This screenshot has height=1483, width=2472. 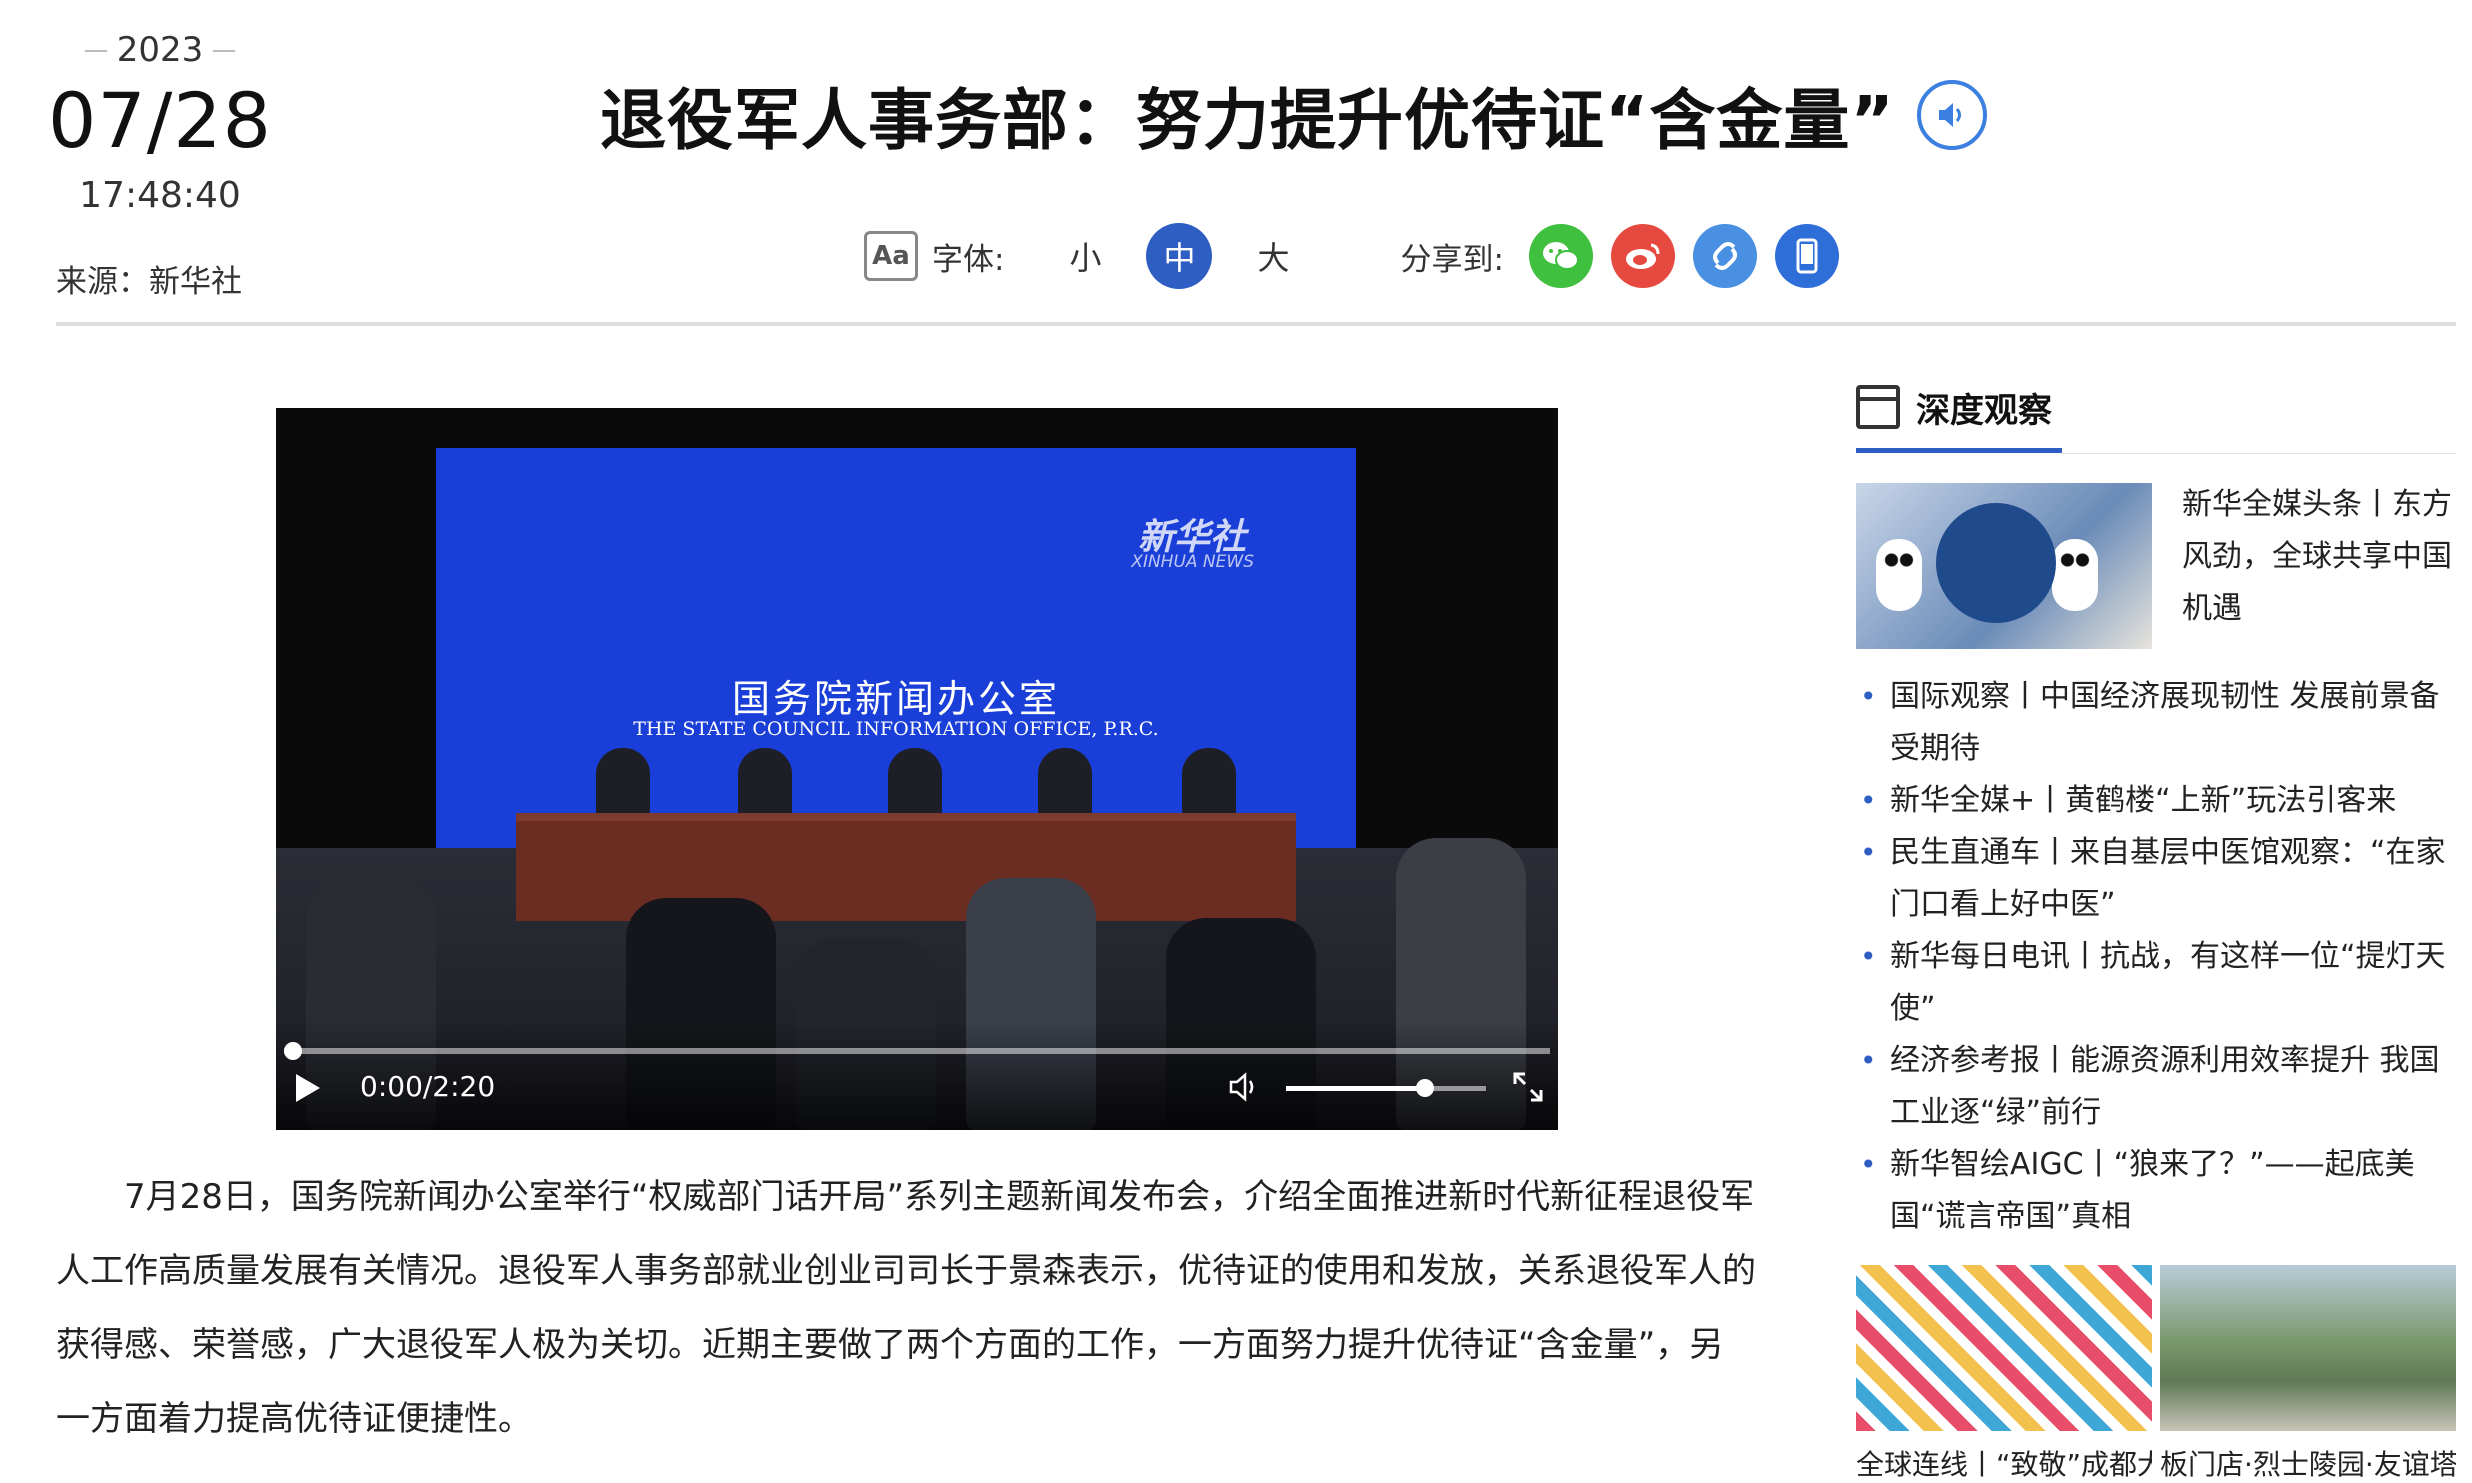 What do you see at coordinates (1528, 1091) in the screenshot?
I see `fullscreen-icon` at bounding box center [1528, 1091].